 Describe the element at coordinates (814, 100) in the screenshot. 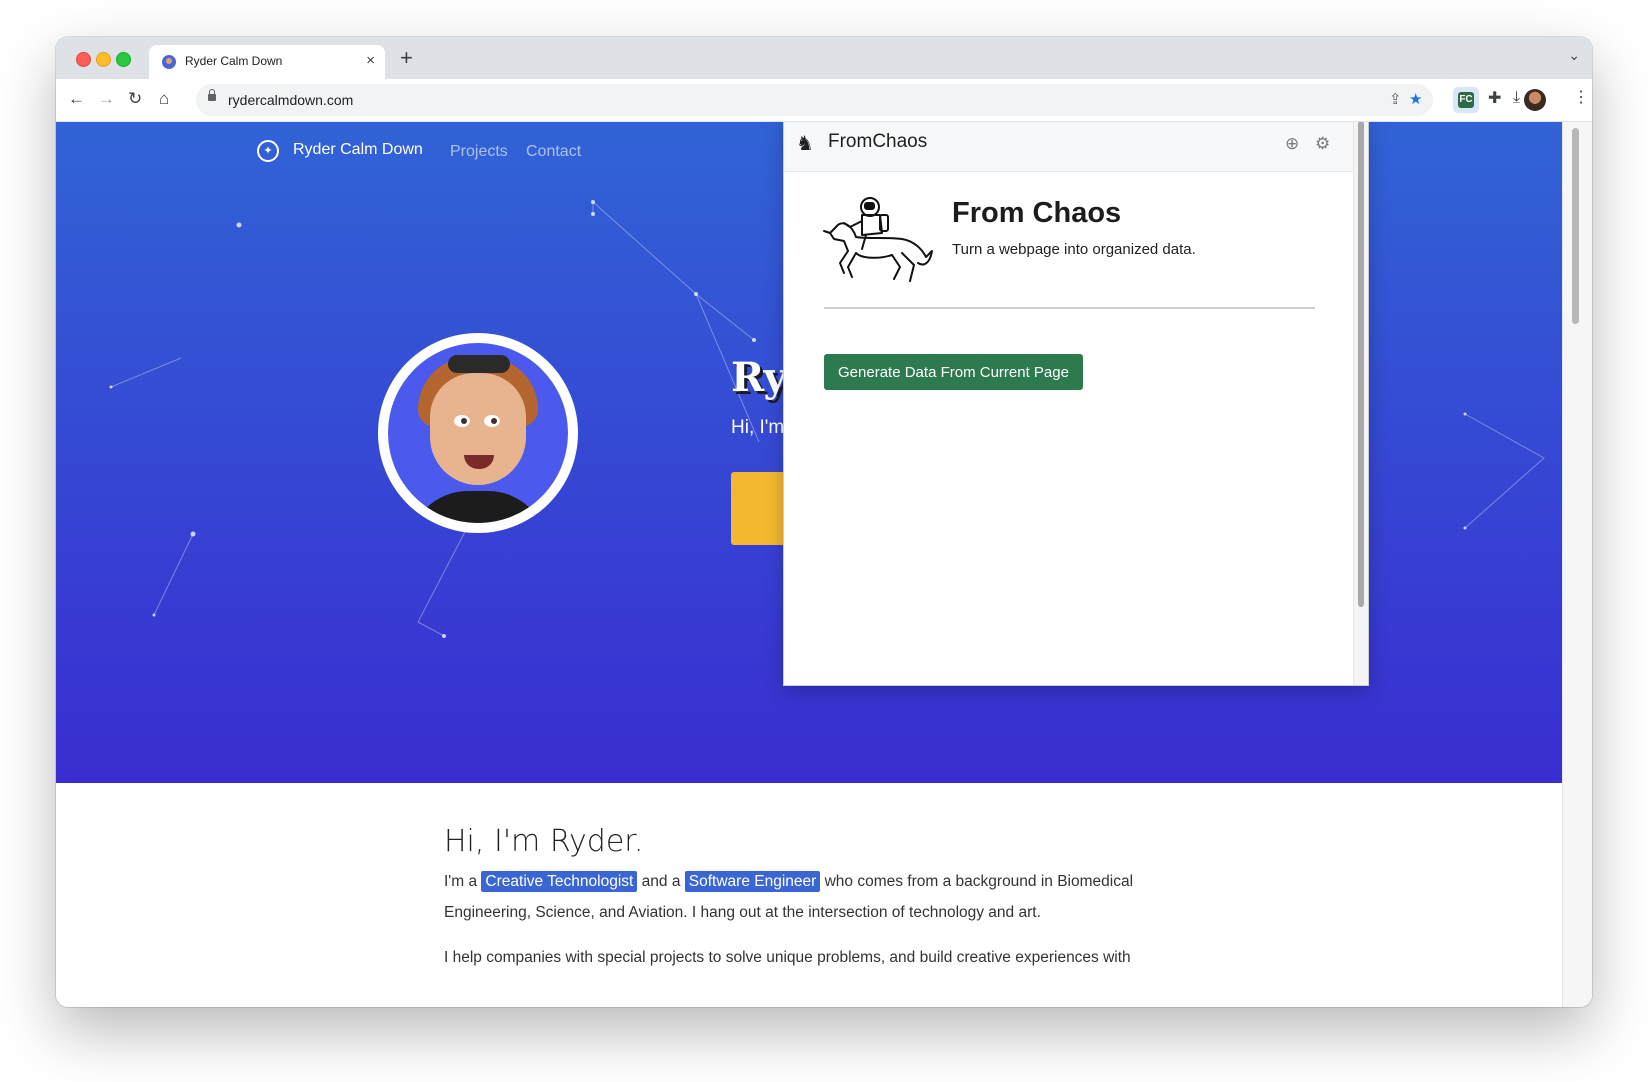

I see `address-bar: rydercalmdown.com ⇪ ★` at that location.